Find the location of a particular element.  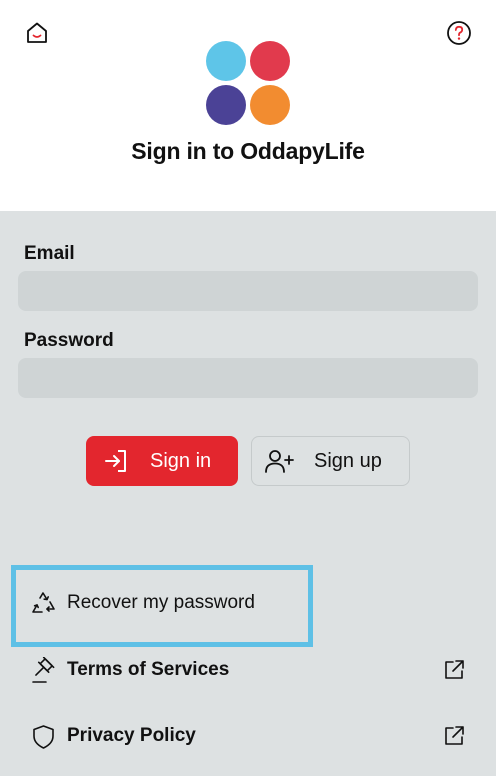

add-user-icon is located at coordinates (279, 461).